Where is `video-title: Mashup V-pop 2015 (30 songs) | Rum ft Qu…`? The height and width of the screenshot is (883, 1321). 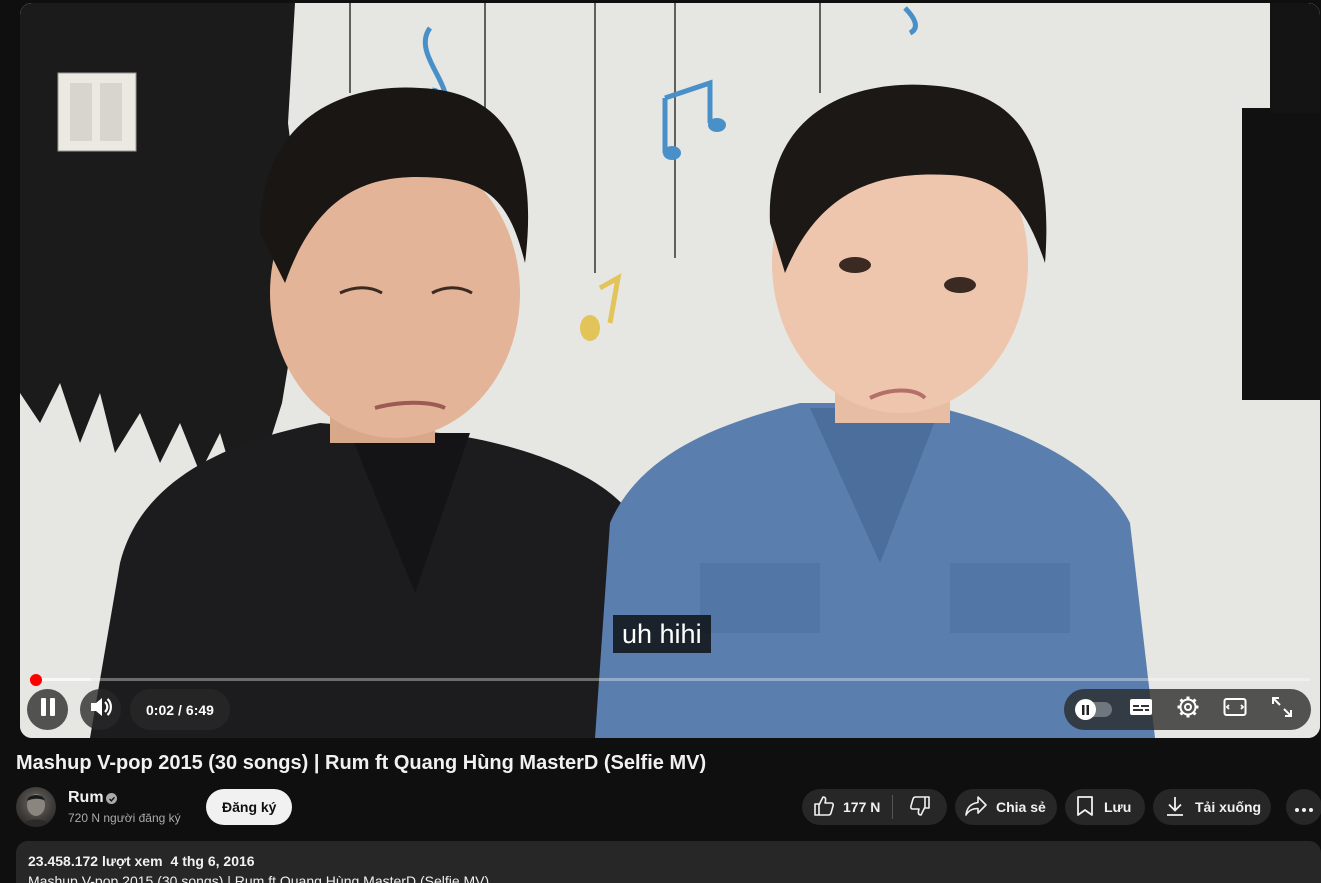 video-title: Mashup V-pop 2015 (30 songs) | Rum ft Qu… is located at coordinates (361, 763).